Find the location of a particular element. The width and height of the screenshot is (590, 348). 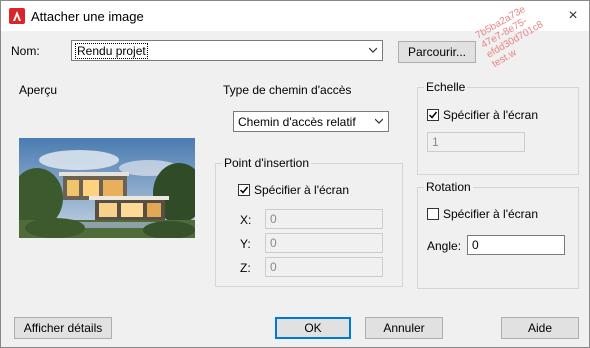

rotation-specify-checkbox: Spécifier à l'écran is located at coordinates (482, 214).